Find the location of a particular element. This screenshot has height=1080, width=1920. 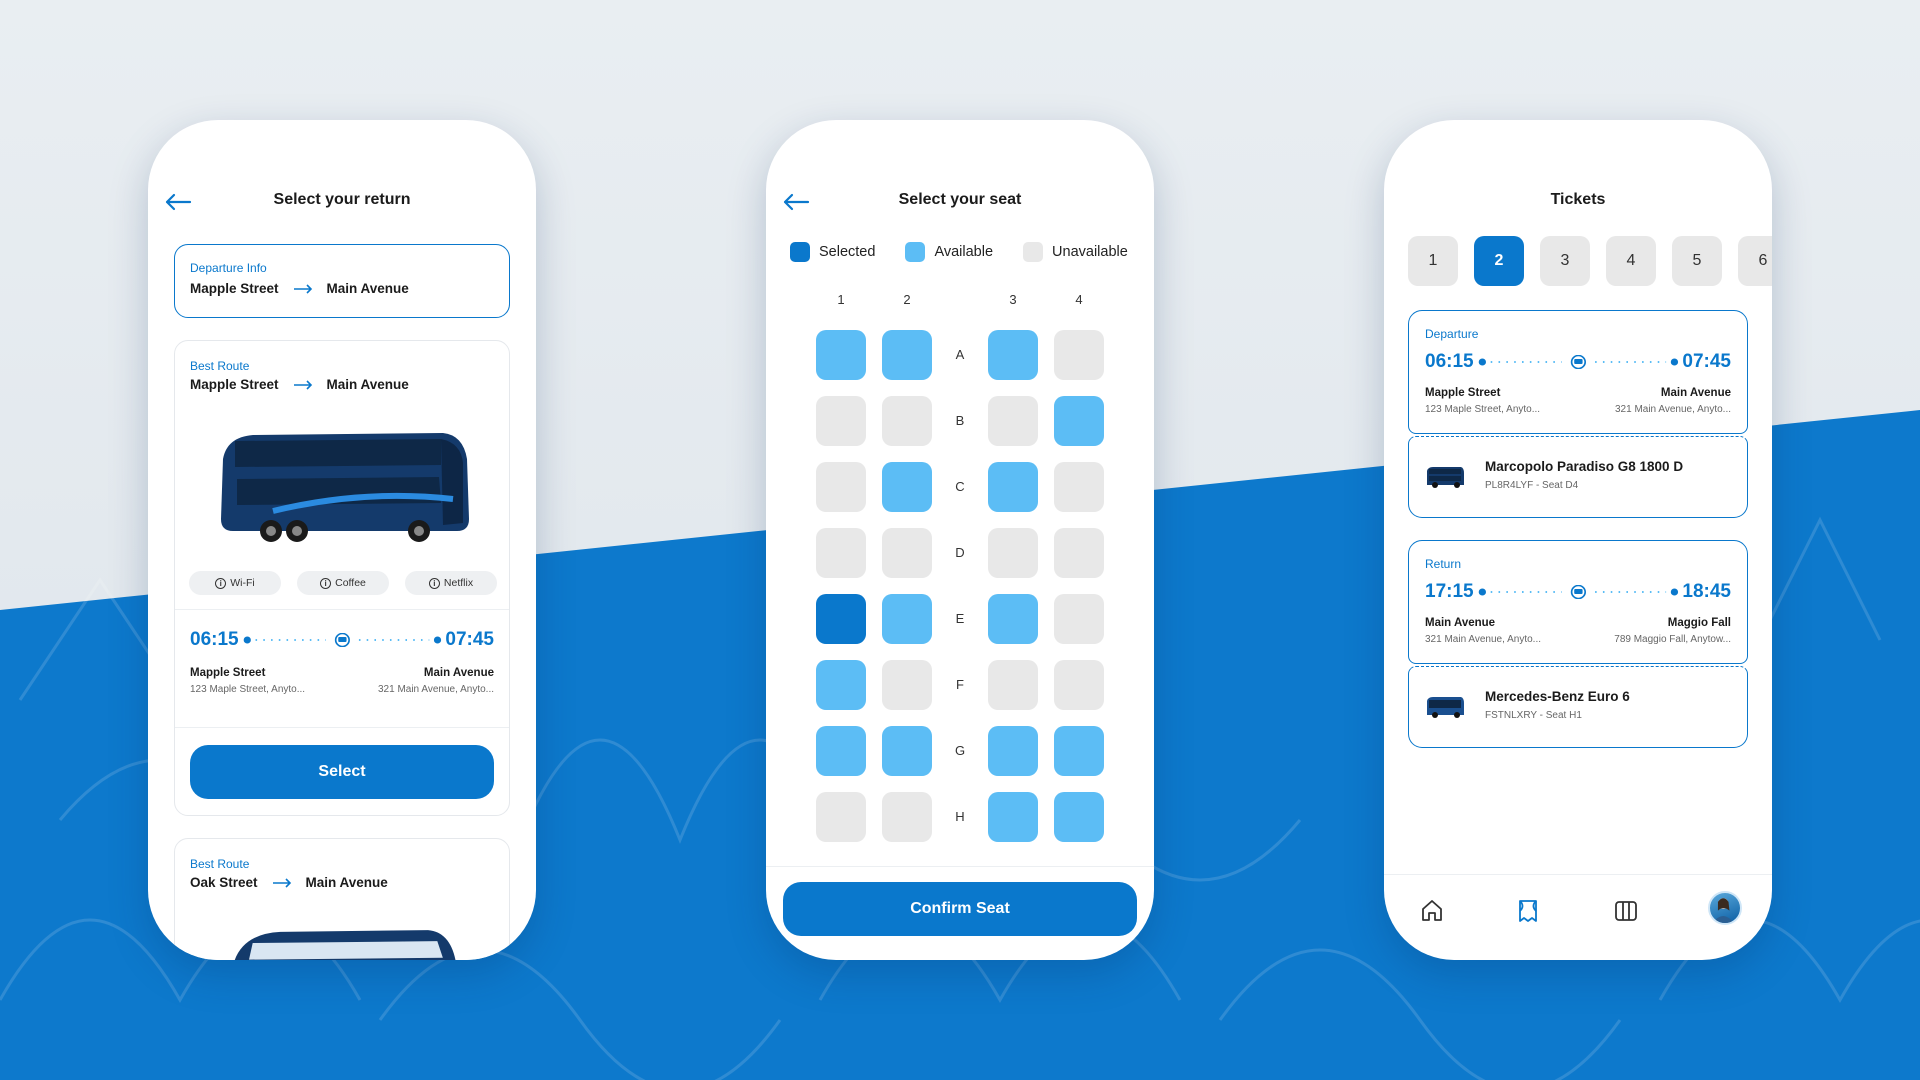

seat-A4 is located at coordinates (1079, 355).